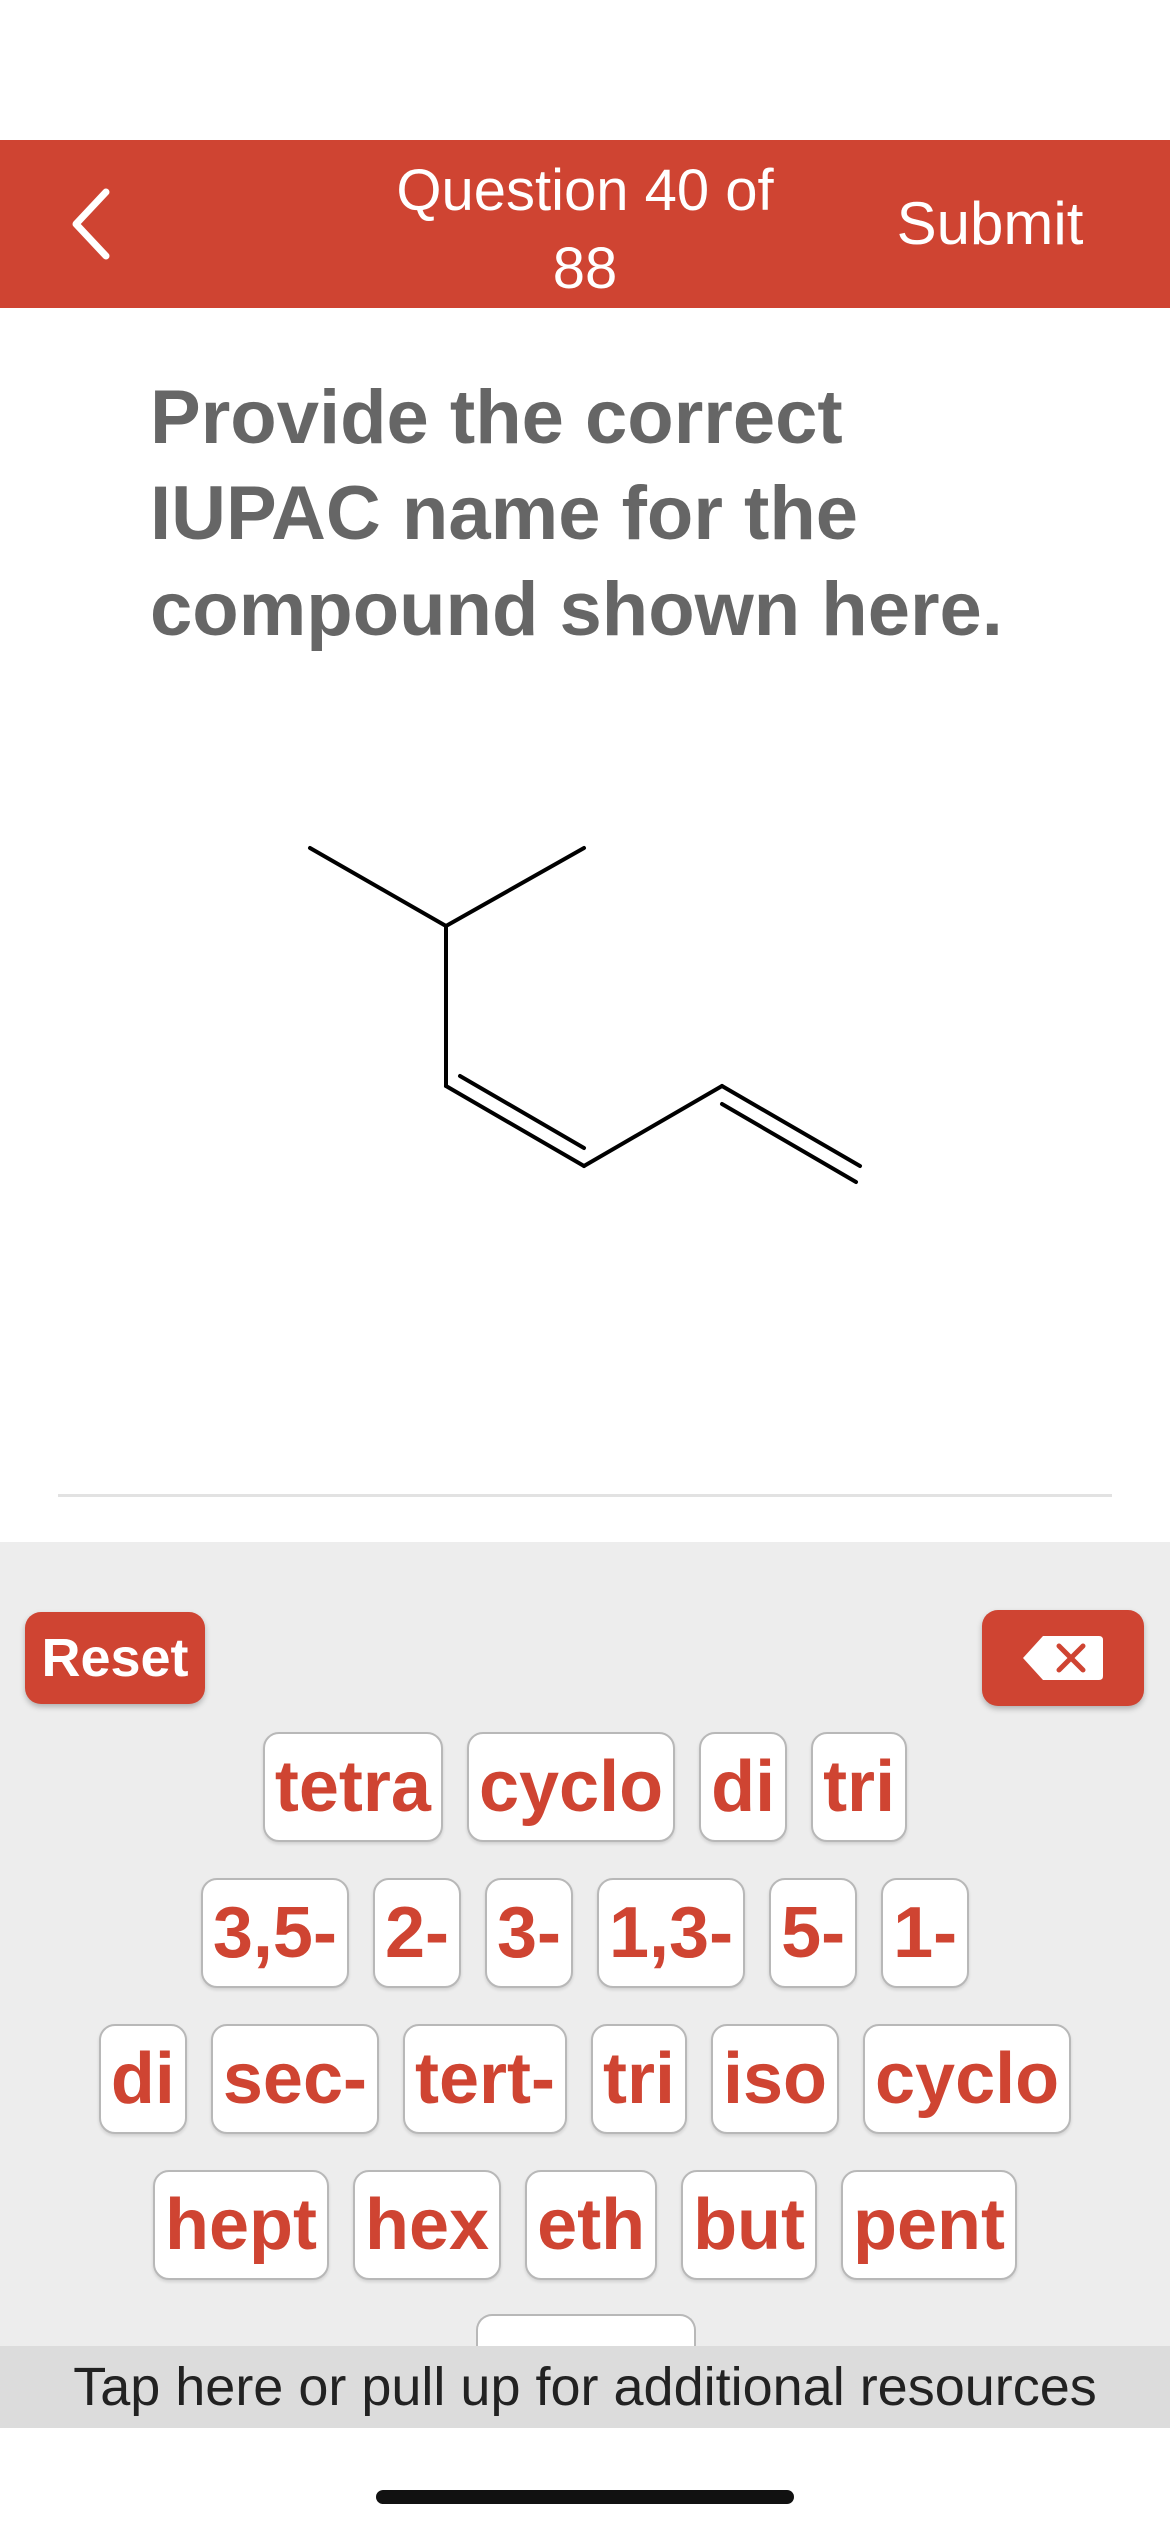 Image resolution: width=1170 pixels, height=2532 pixels. What do you see at coordinates (115, 1658) in the screenshot?
I see `reset-button: Reset` at bounding box center [115, 1658].